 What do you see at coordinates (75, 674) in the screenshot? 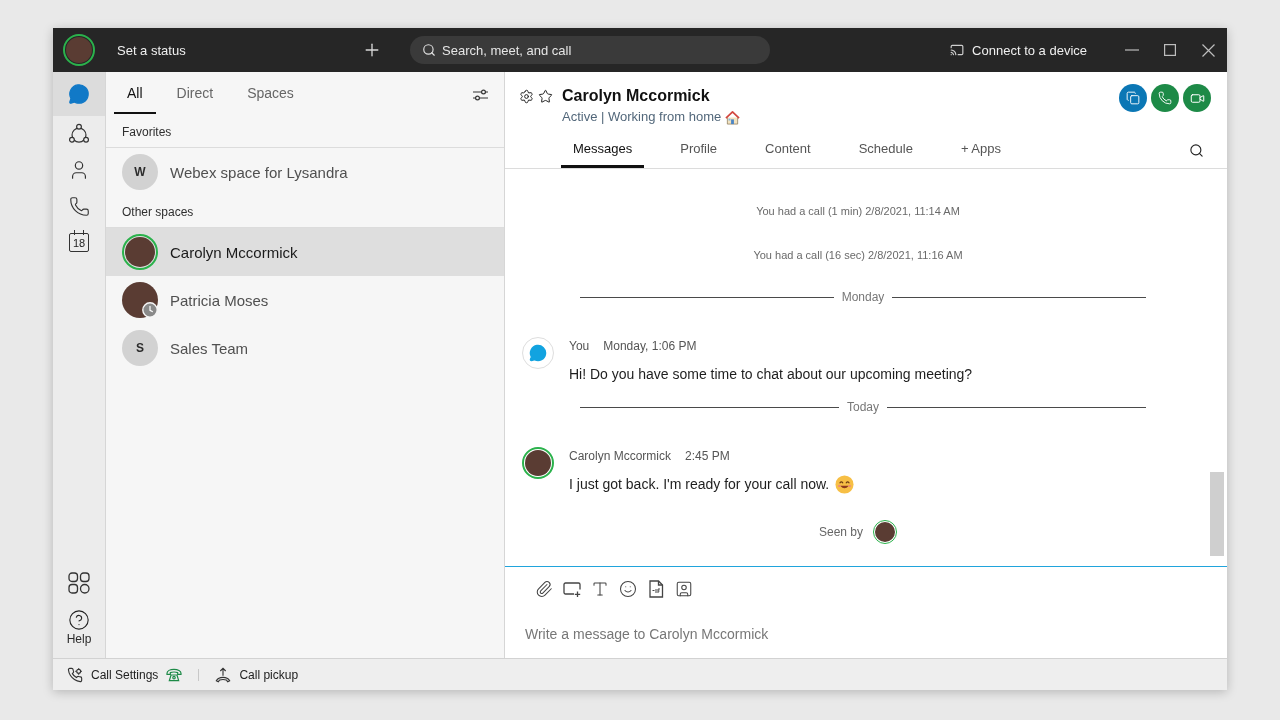
I see `phone-settings-icon` at bounding box center [75, 674].